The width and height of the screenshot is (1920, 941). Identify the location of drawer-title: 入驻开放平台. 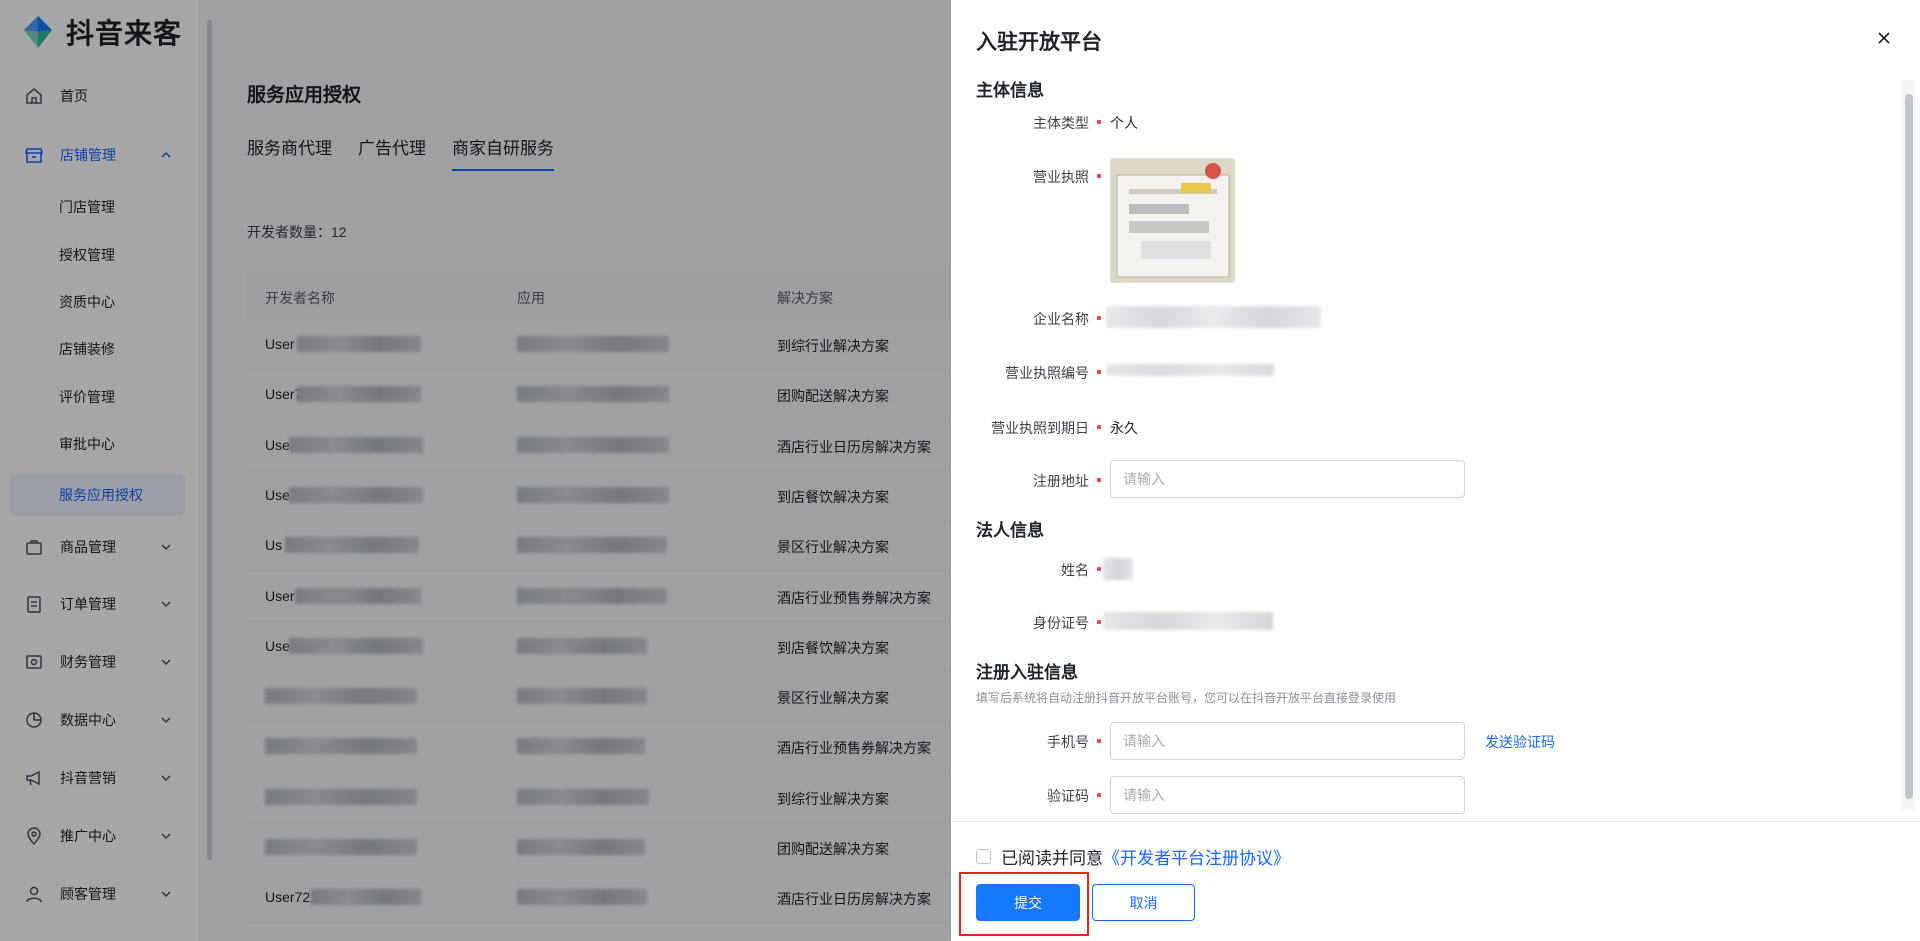
(1039, 42).